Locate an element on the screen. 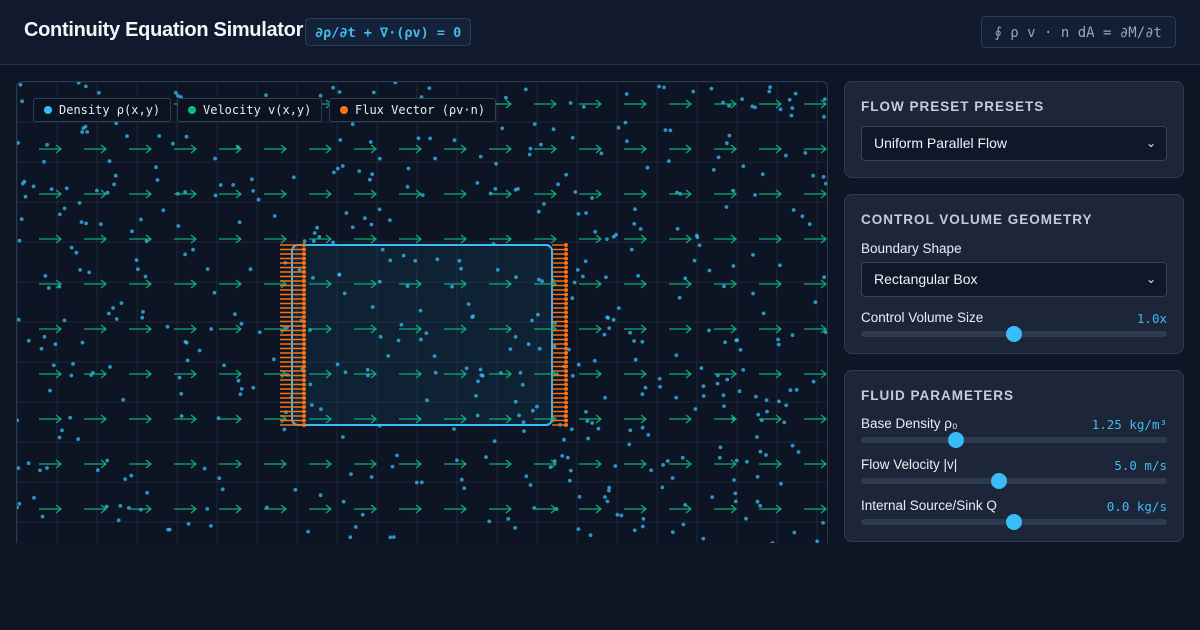 This screenshot has width=1200, height=630. source-sink-thumb is located at coordinates (1014, 522).